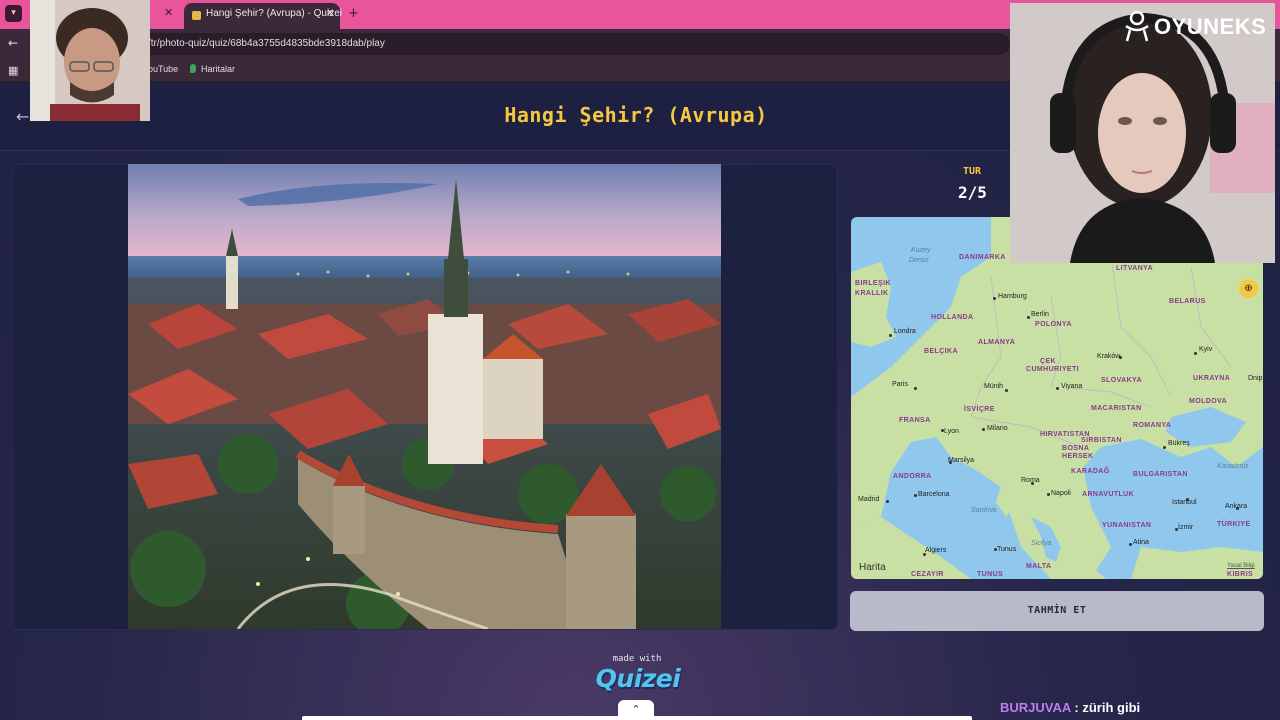 This screenshot has height=720, width=1280. I want to click on map-city-label: Roma, so click(1030, 480).